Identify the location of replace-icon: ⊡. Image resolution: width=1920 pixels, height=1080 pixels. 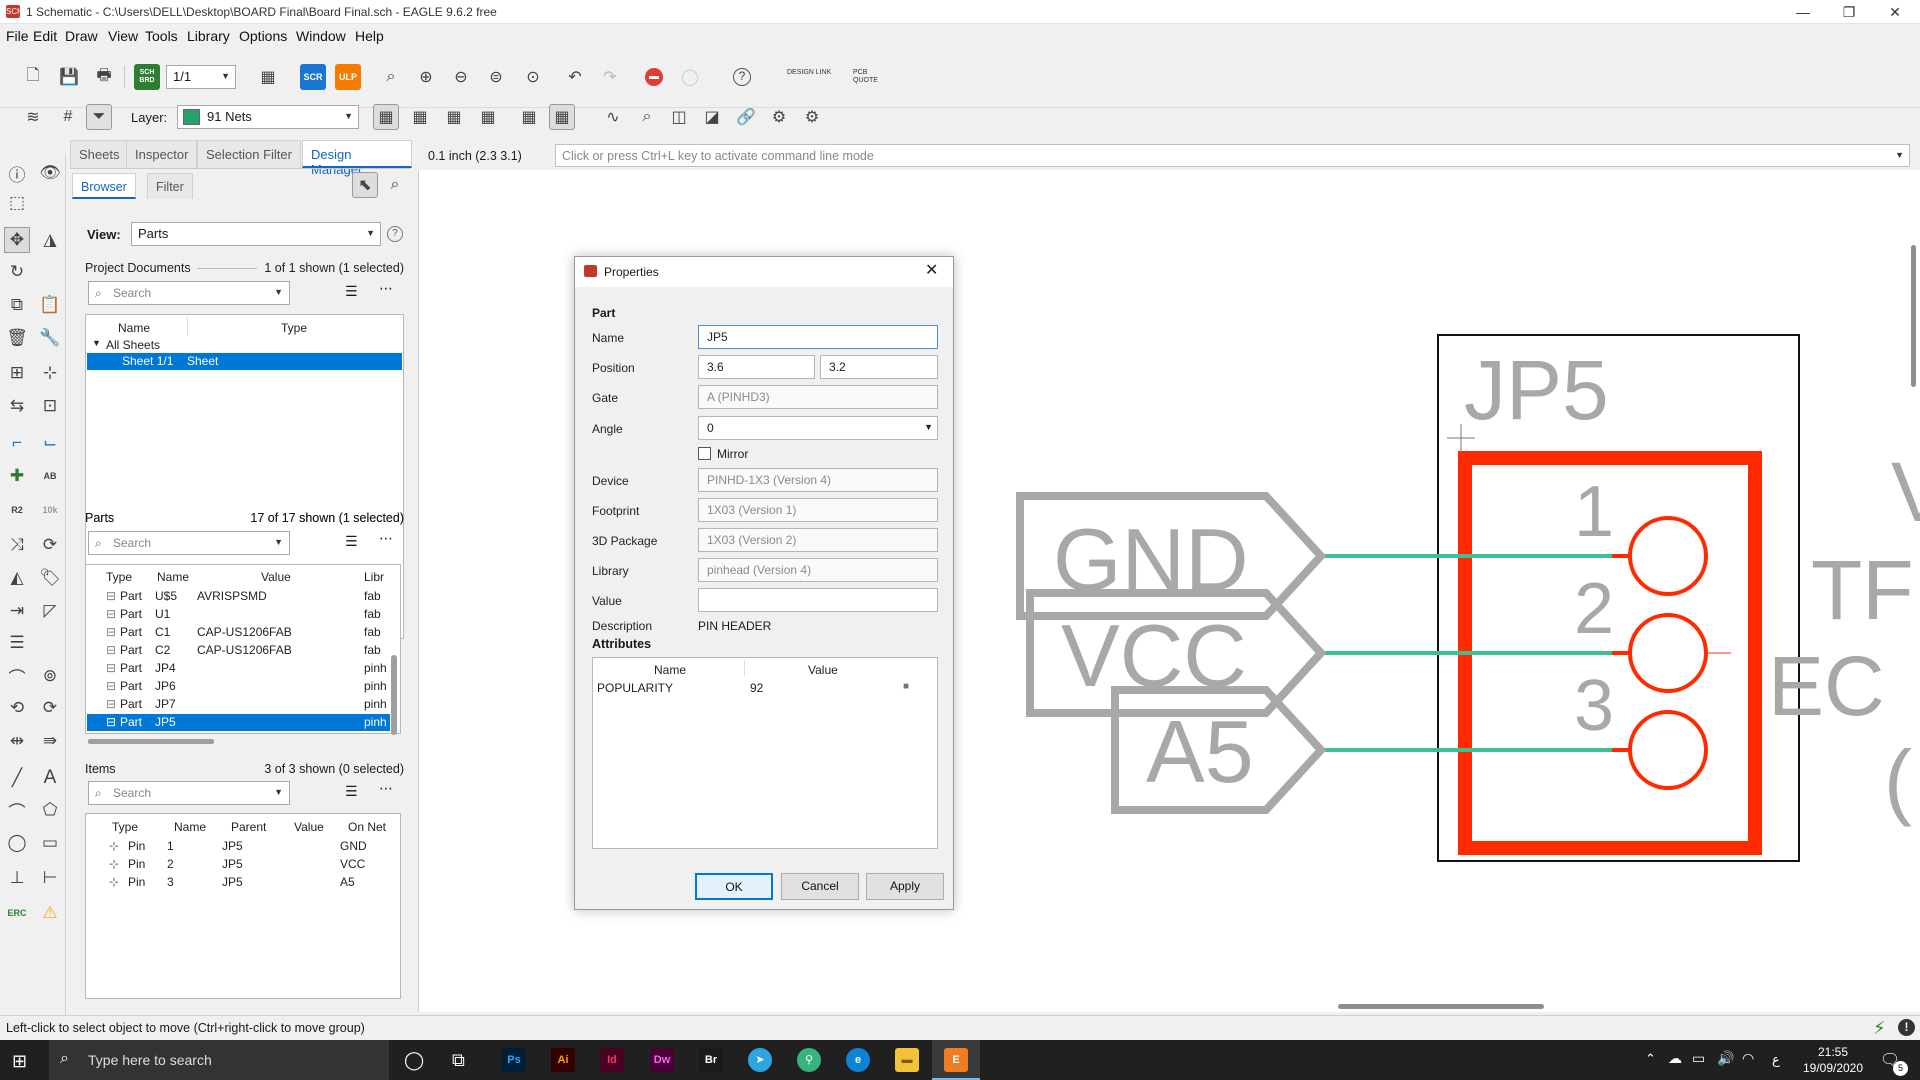
(50, 406).